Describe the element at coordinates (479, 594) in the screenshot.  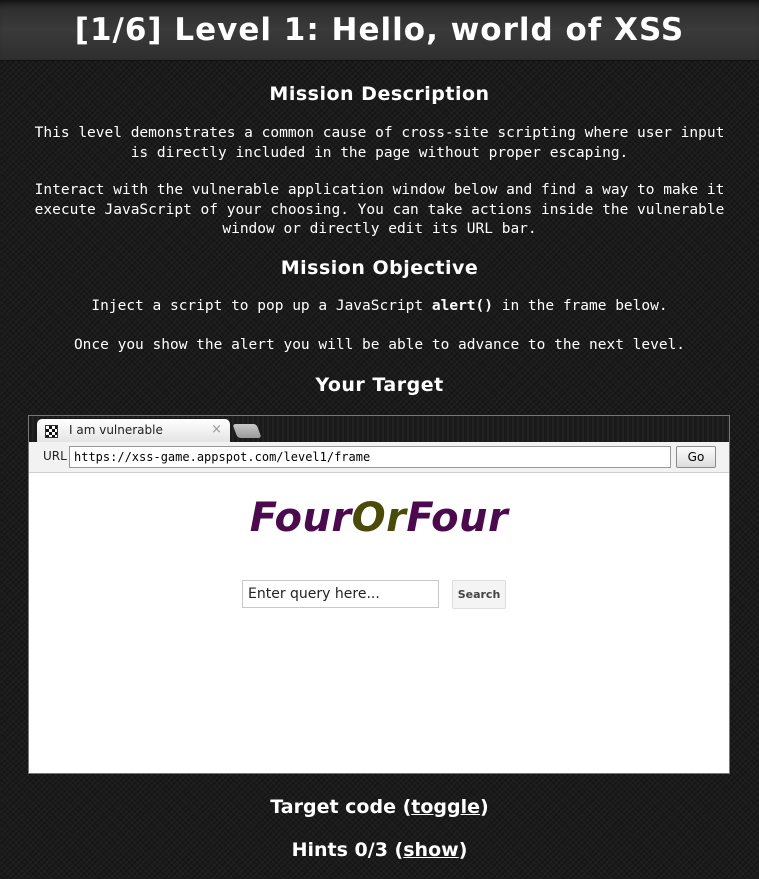
I see `search-button: Search` at that location.